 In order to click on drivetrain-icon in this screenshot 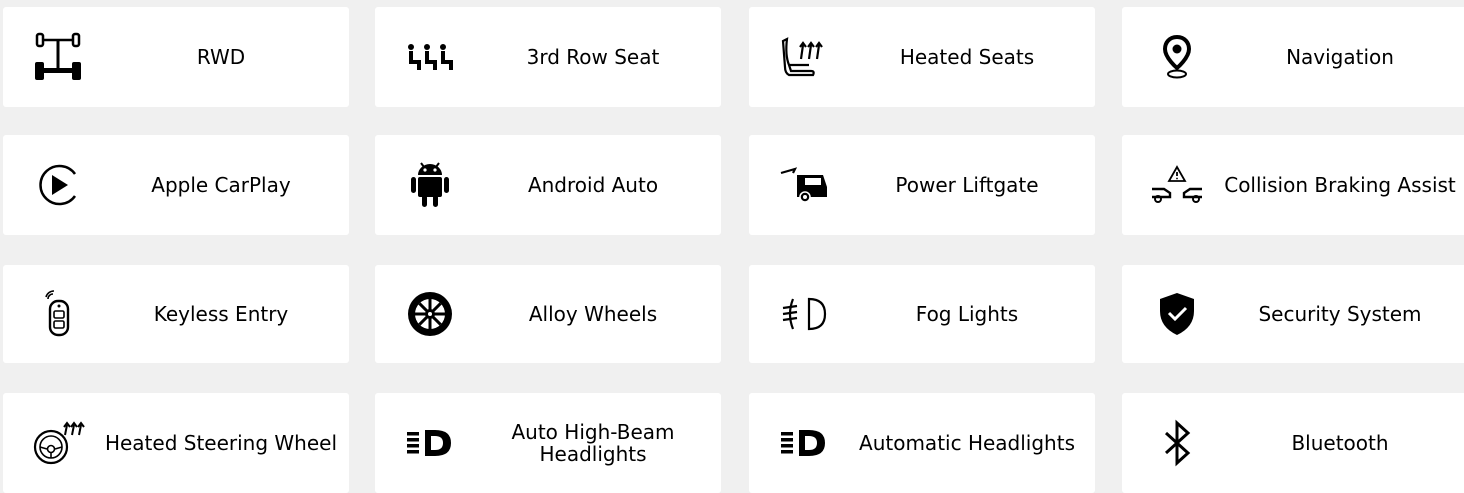, I will do `click(58, 57)`.